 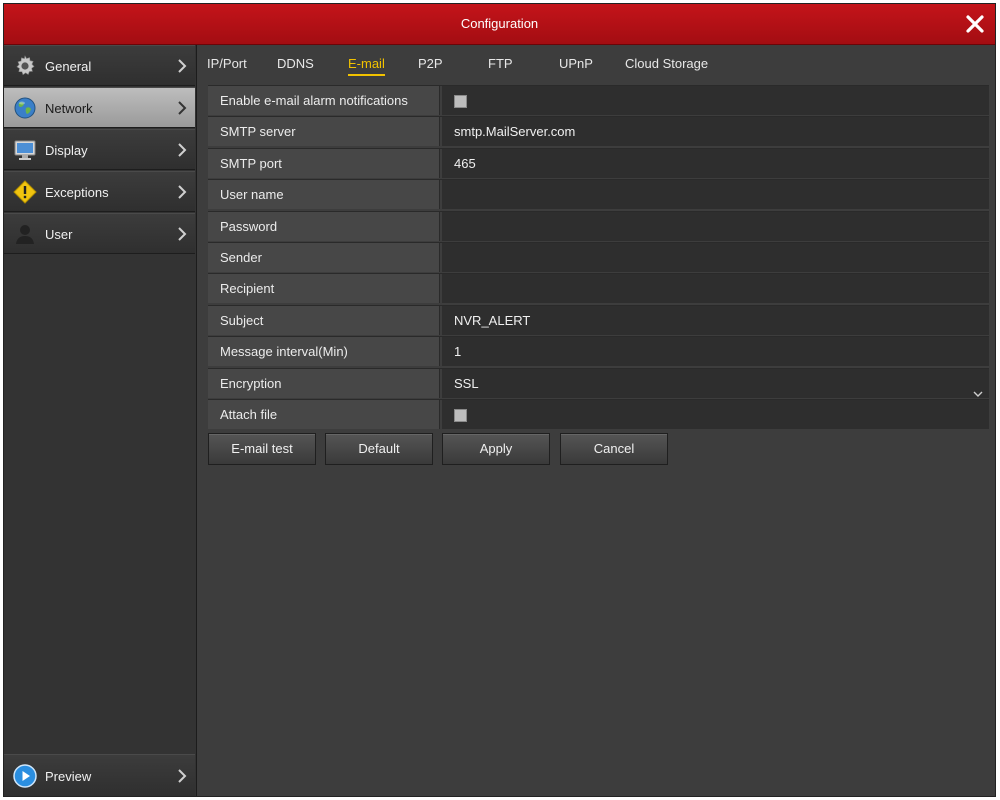 I want to click on monitor-icon, so click(x=25, y=150).